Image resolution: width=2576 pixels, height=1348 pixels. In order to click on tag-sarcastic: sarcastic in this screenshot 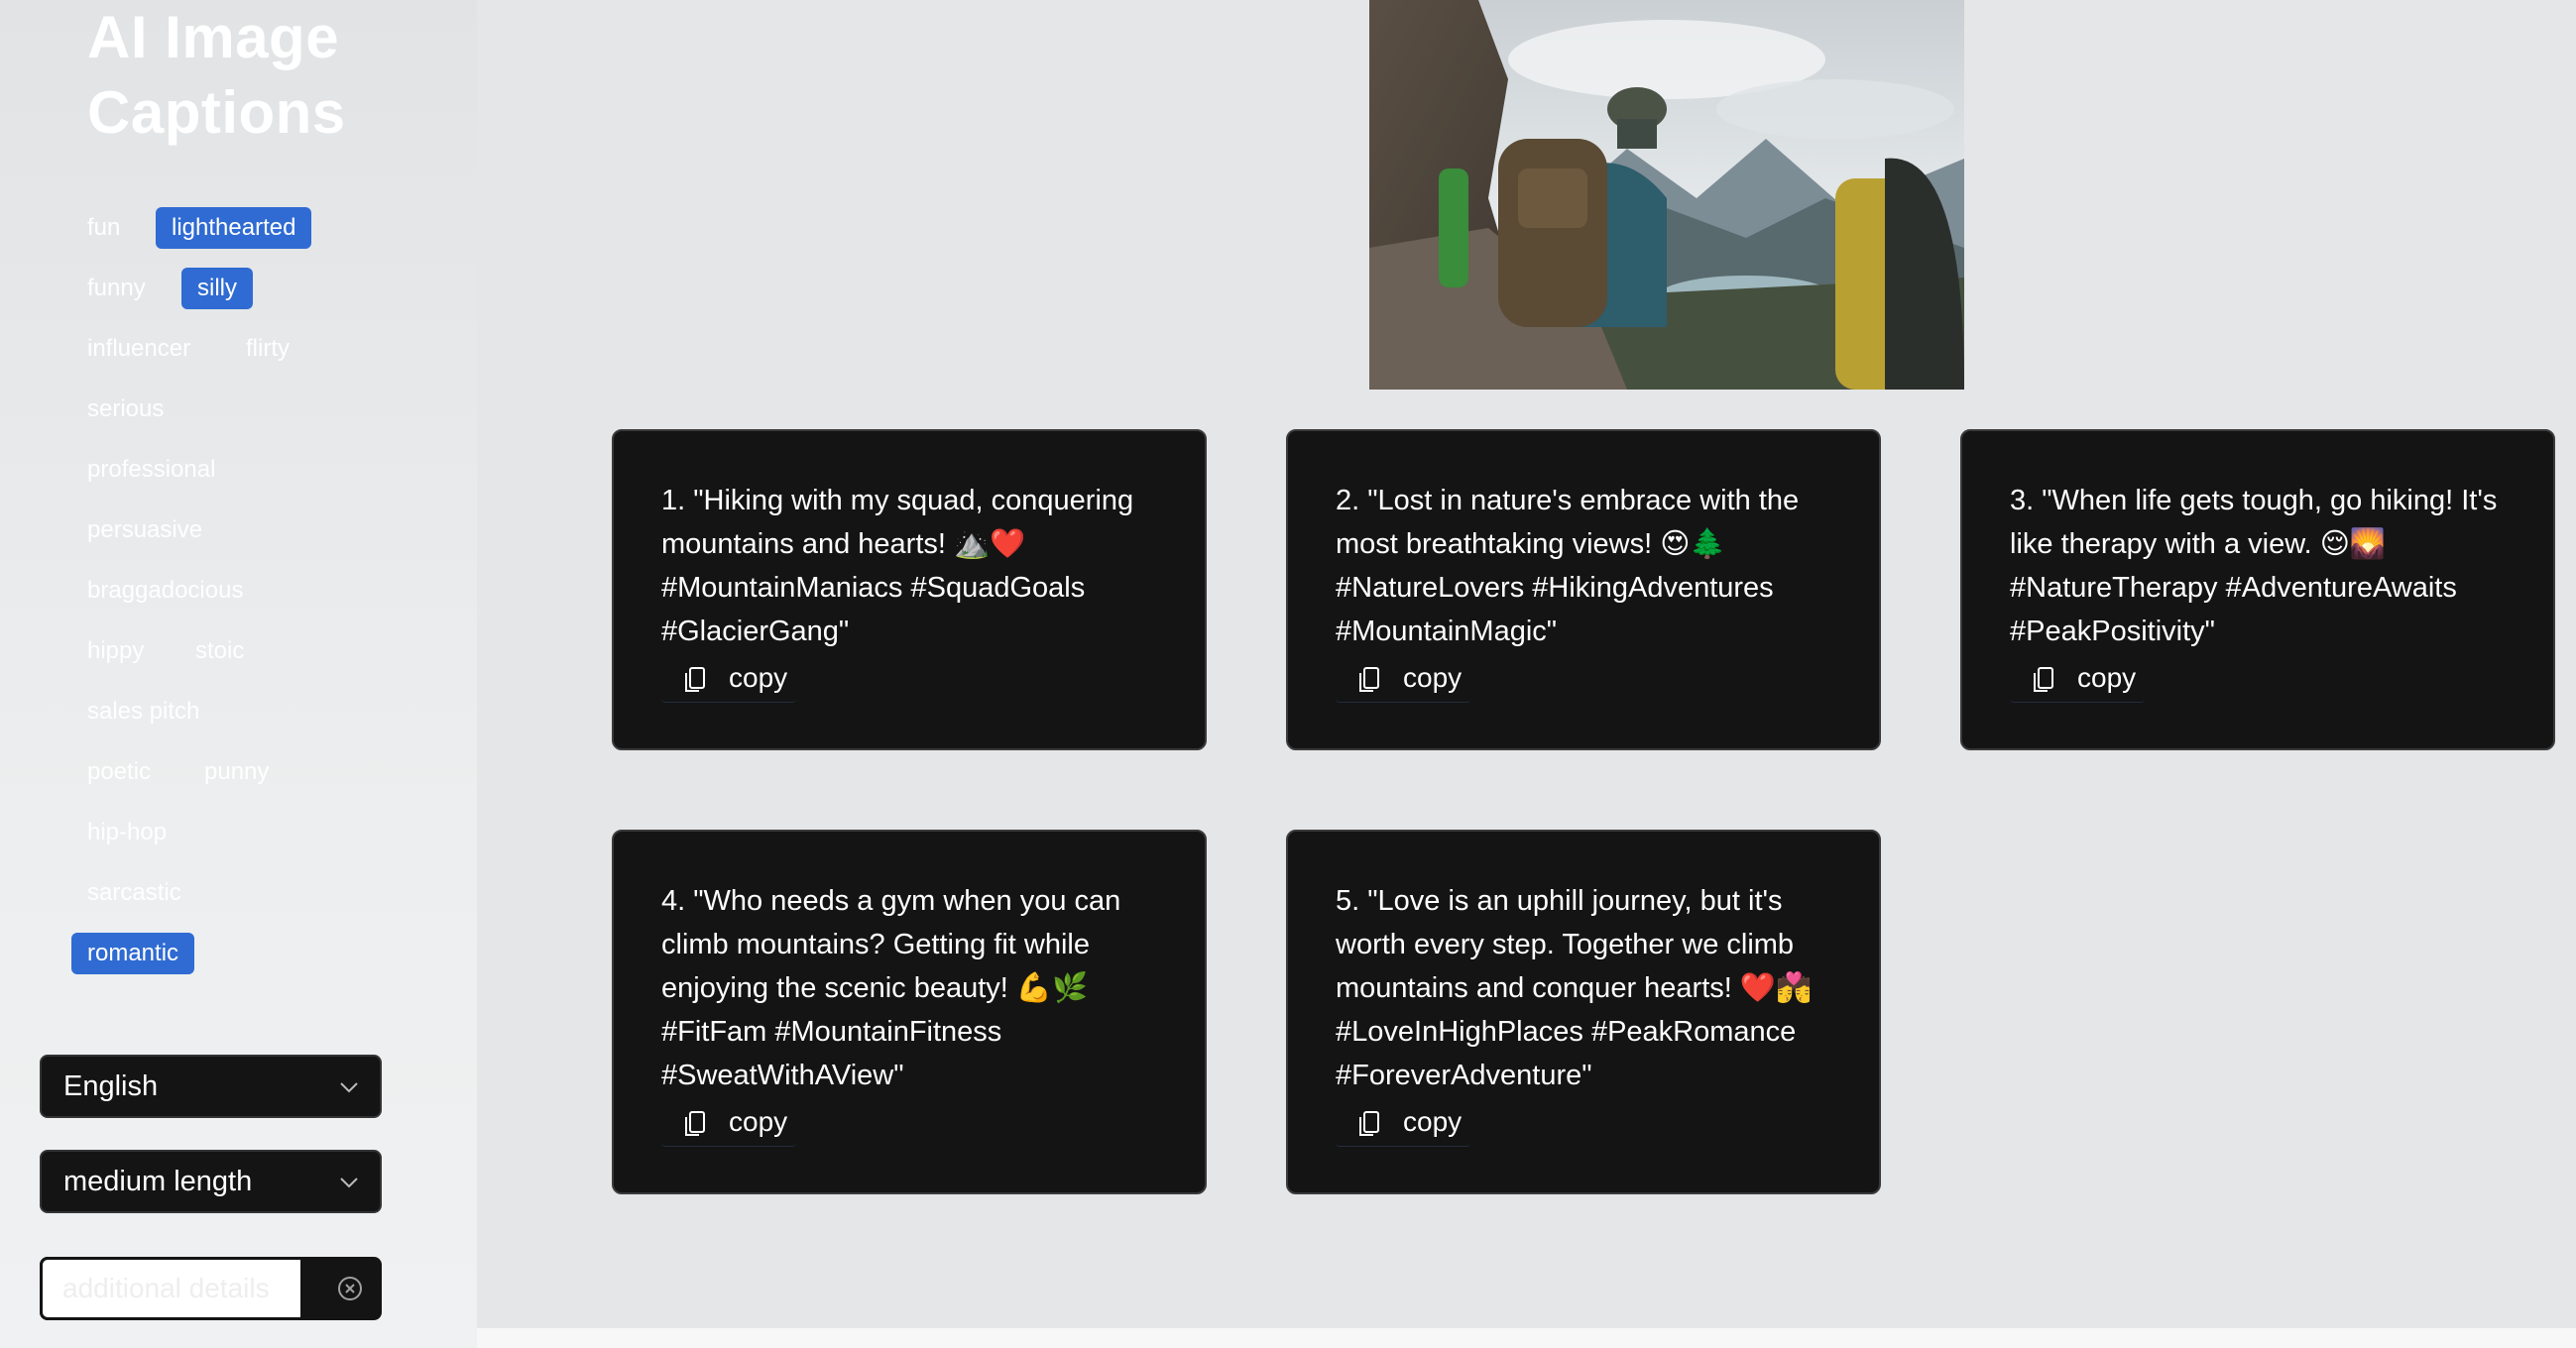, I will do `click(134, 893)`.